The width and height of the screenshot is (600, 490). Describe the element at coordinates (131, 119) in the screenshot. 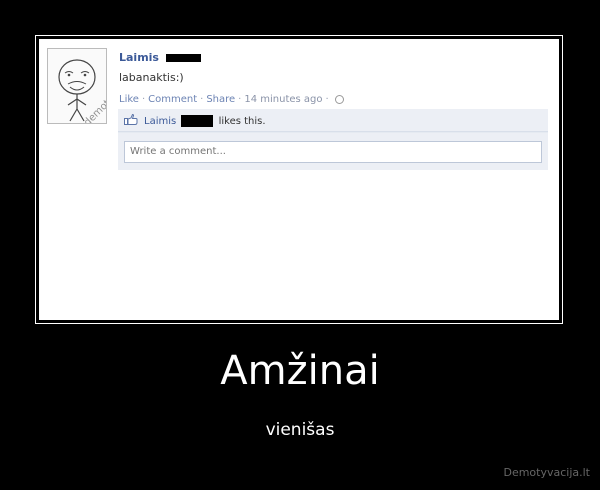

I see `thumbs-up-icon` at that location.